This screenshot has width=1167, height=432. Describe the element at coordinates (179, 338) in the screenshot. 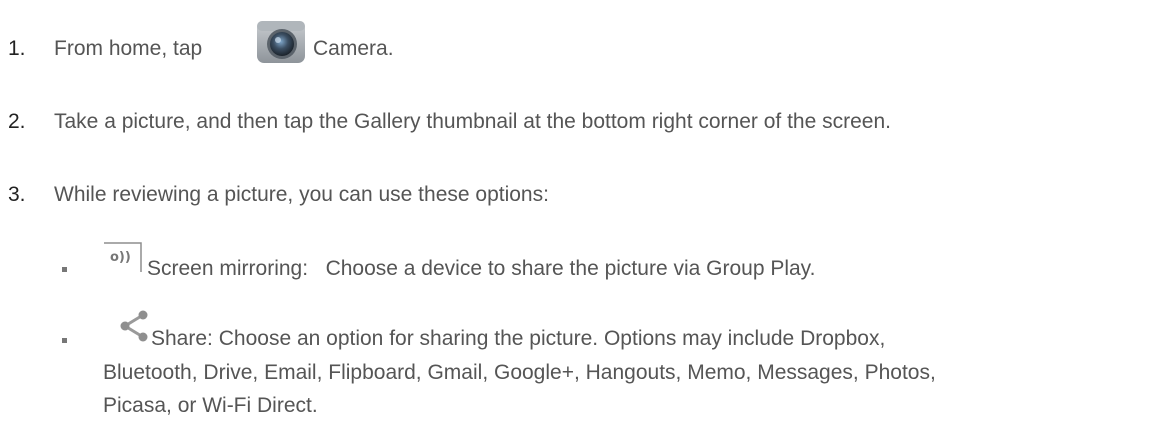

I see `option-label: Share` at that location.